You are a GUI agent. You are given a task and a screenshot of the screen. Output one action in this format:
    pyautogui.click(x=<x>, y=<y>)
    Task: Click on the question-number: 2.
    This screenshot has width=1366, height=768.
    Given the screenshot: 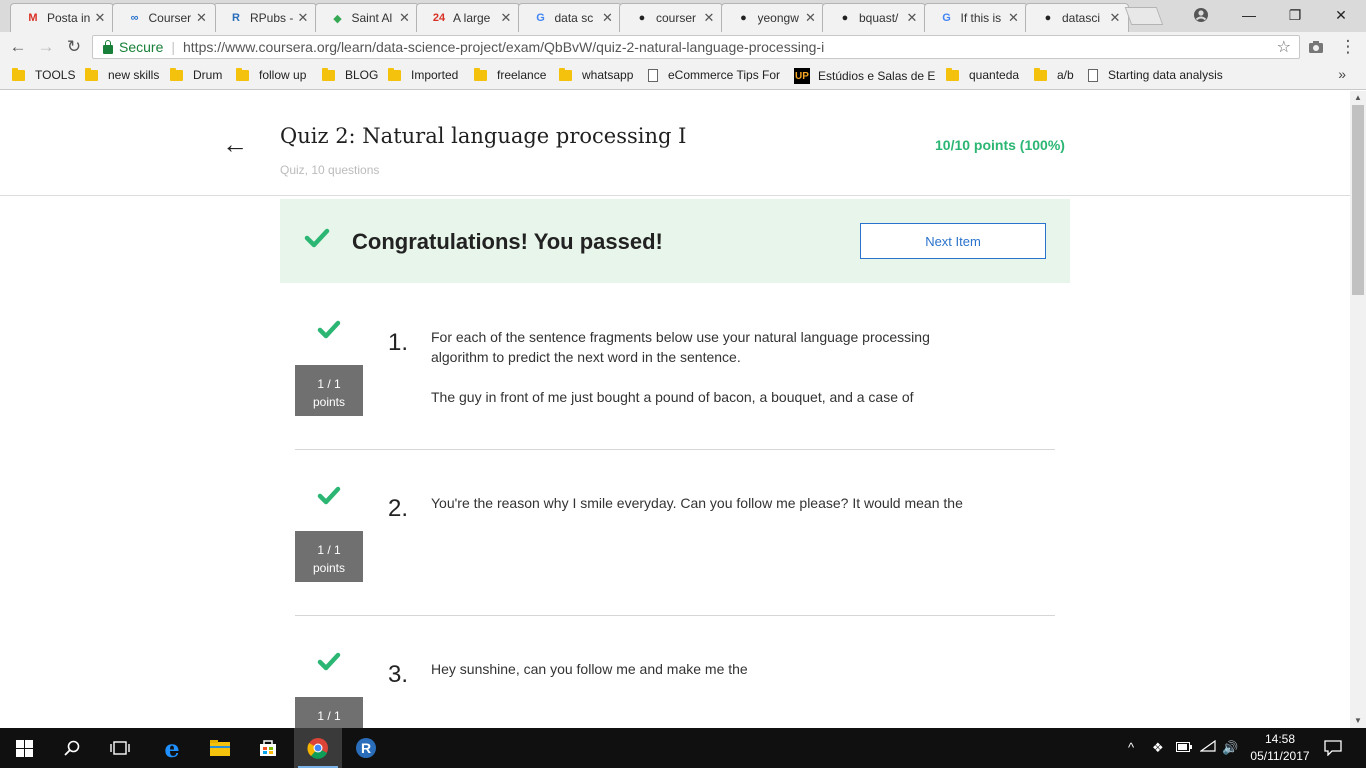 What is the action you would take?
    pyautogui.click(x=398, y=508)
    